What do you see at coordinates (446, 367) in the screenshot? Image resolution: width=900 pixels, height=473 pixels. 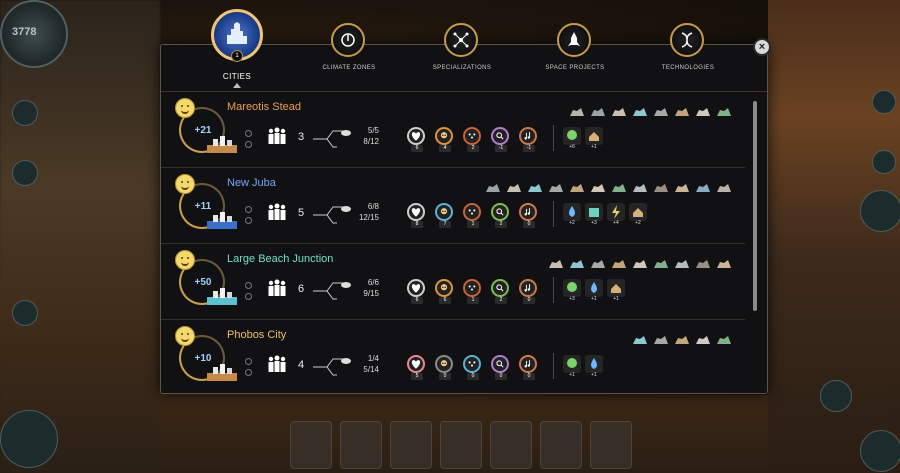 I see `skull-resource: 0` at bounding box center [446, 367].